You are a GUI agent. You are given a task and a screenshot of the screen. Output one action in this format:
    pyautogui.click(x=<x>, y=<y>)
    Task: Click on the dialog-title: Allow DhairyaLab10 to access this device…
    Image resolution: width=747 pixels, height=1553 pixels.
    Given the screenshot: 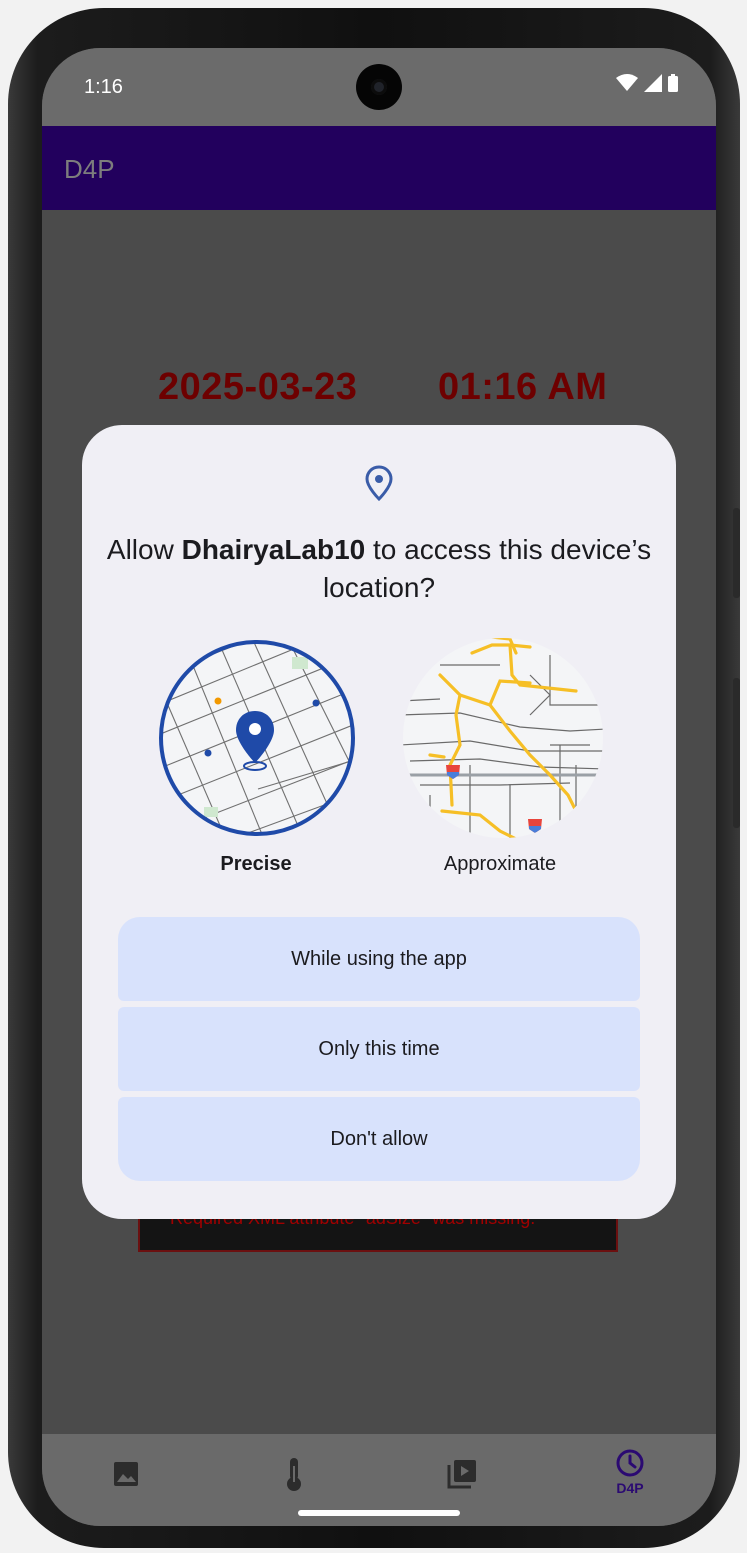 What is the action you would take?
    pyautogui.click(x=379, y=569)
    